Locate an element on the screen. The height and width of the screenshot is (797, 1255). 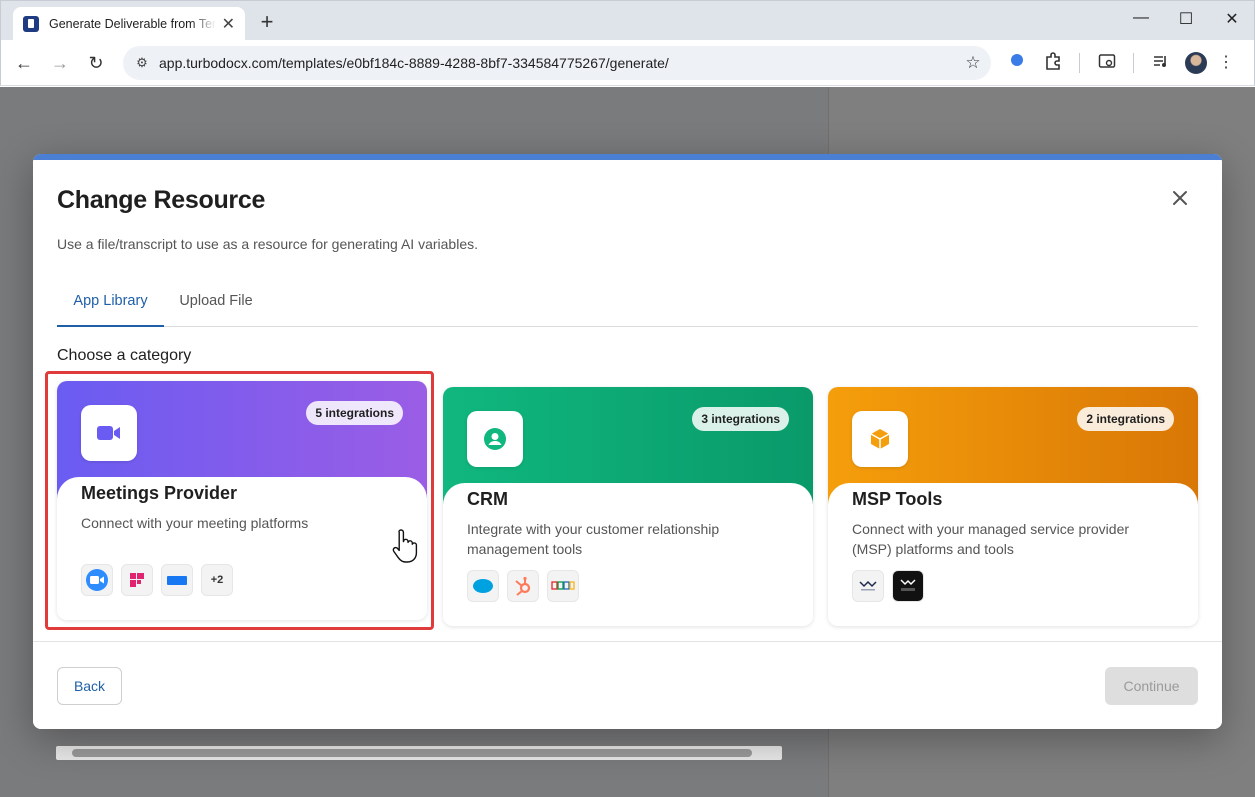
integrations-badge: 2 integrations is located at coordinates (1125, 419).